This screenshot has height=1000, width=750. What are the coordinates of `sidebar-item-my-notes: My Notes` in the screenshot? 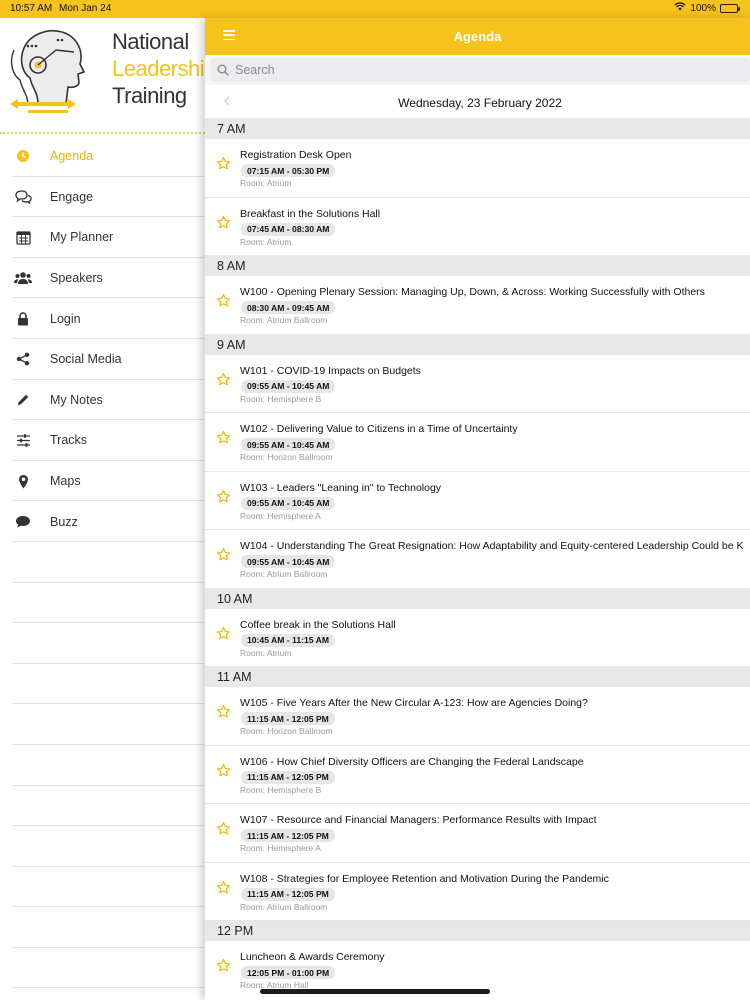 It's located at (102, 400).